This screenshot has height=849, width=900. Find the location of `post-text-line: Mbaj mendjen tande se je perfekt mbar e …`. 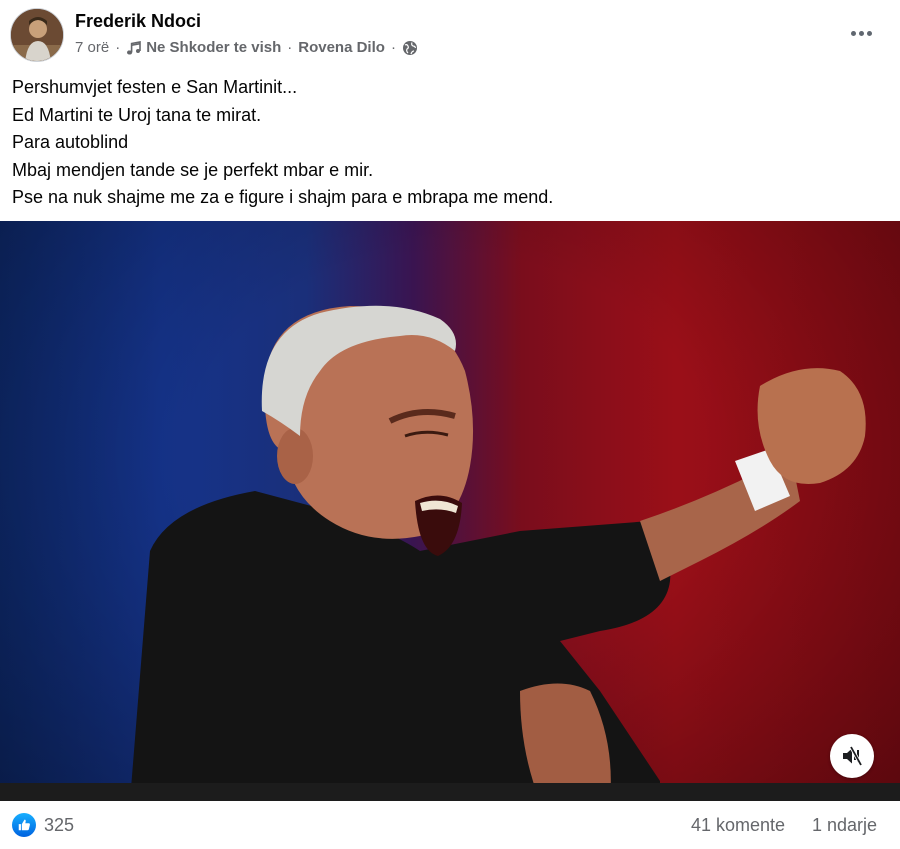

post-text-line: Mbaj mendjen tande se je perfekt mbar e … is located at coordinates (193, 169).